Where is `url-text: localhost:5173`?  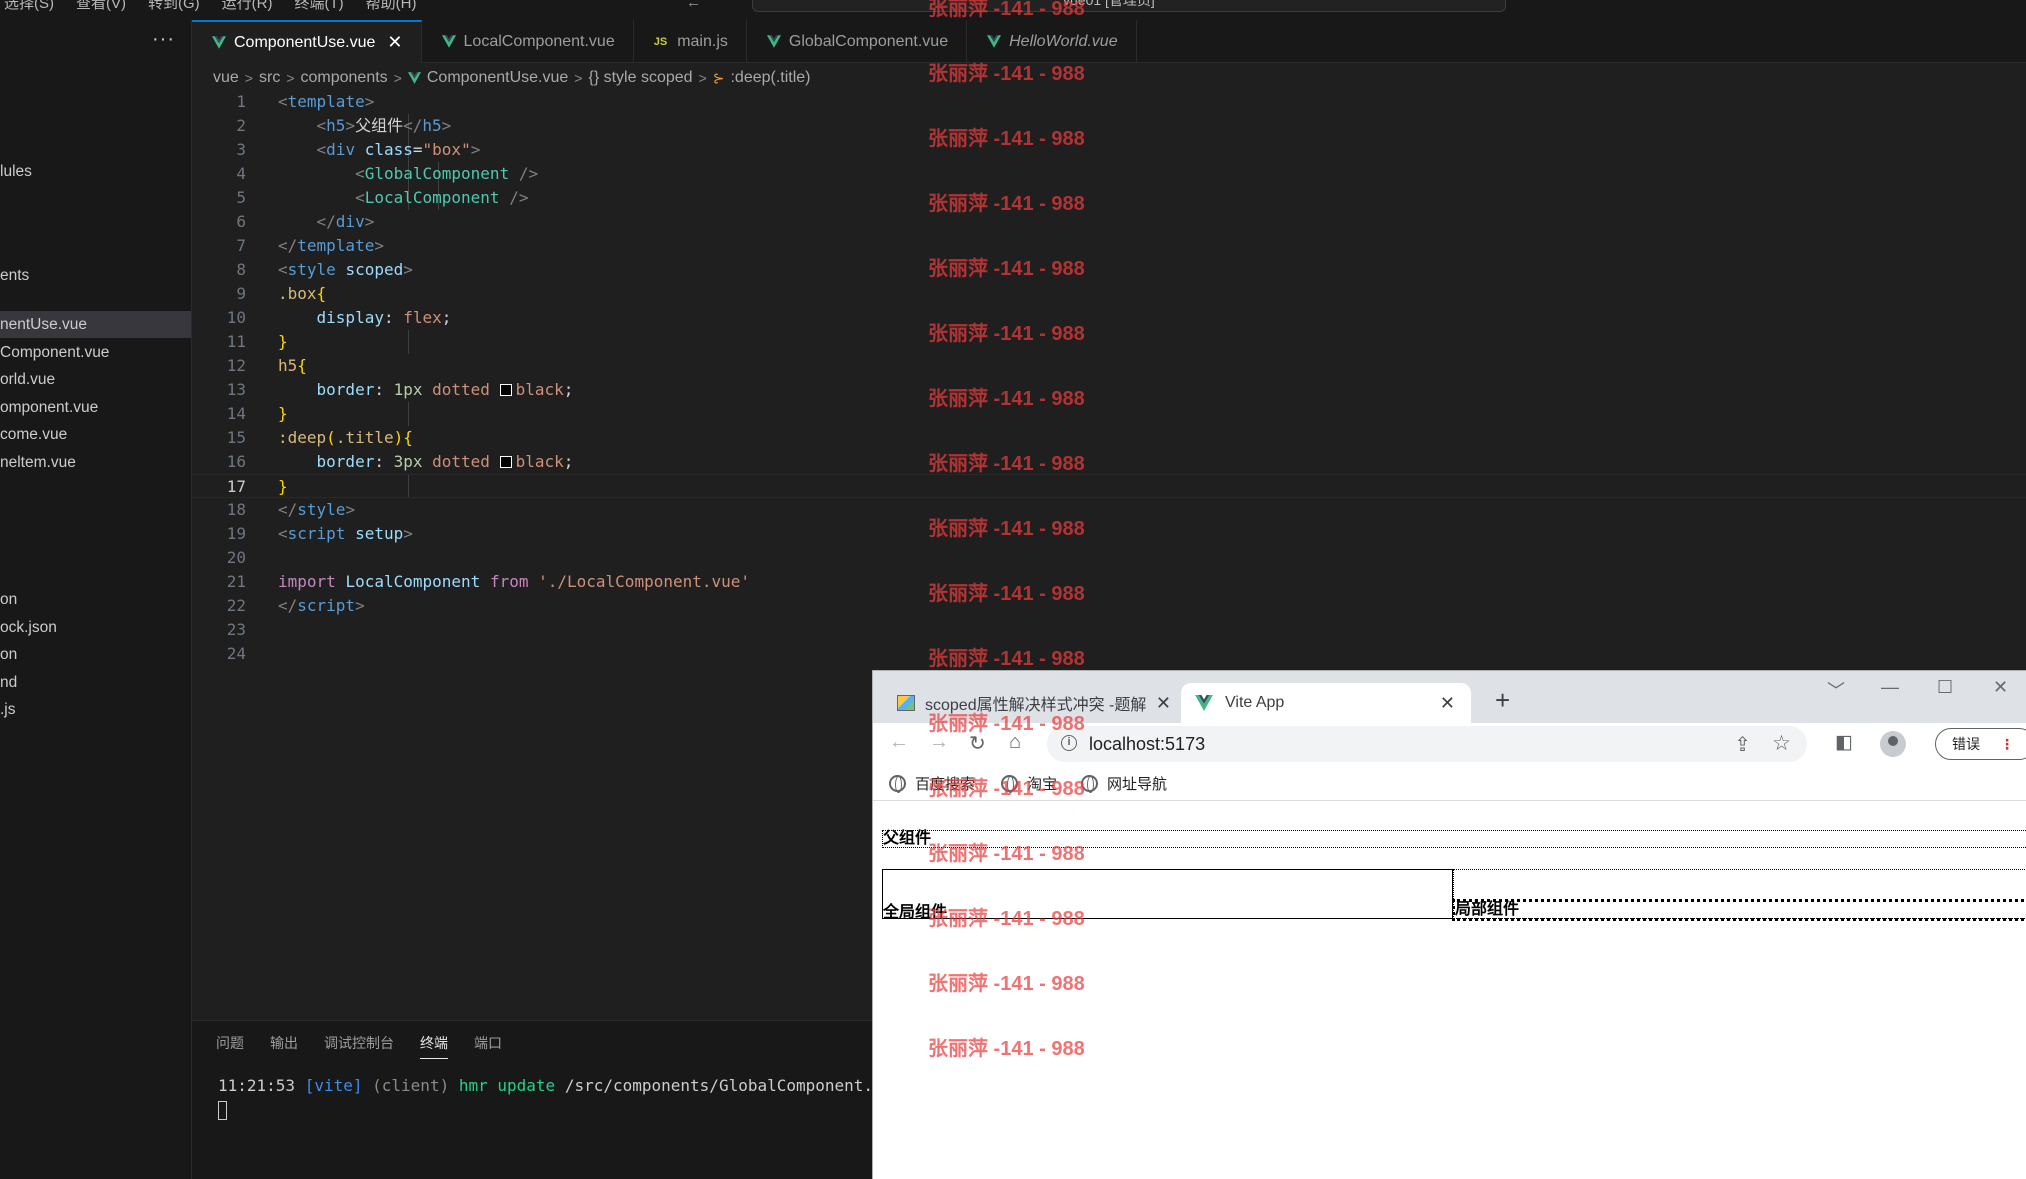
url-text: localhost:5173 is located at coordinates (1147, 744).